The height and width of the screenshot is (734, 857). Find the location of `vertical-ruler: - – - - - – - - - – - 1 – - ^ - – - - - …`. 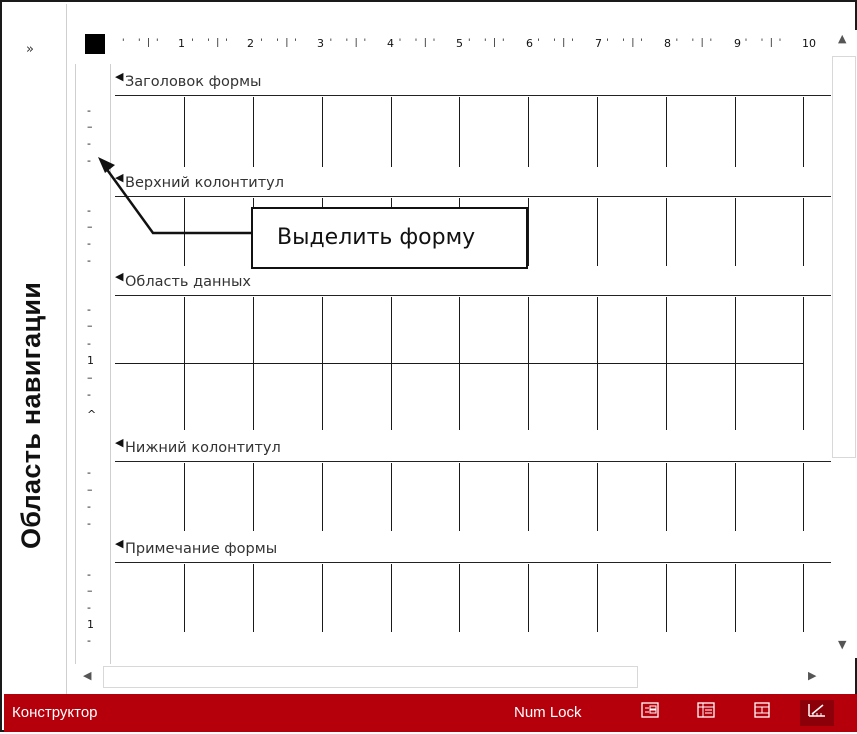

vertical-ruler: - – - - - – - - - – - 1 – - ^ - – - - - … is located at coordinates (93, 374).